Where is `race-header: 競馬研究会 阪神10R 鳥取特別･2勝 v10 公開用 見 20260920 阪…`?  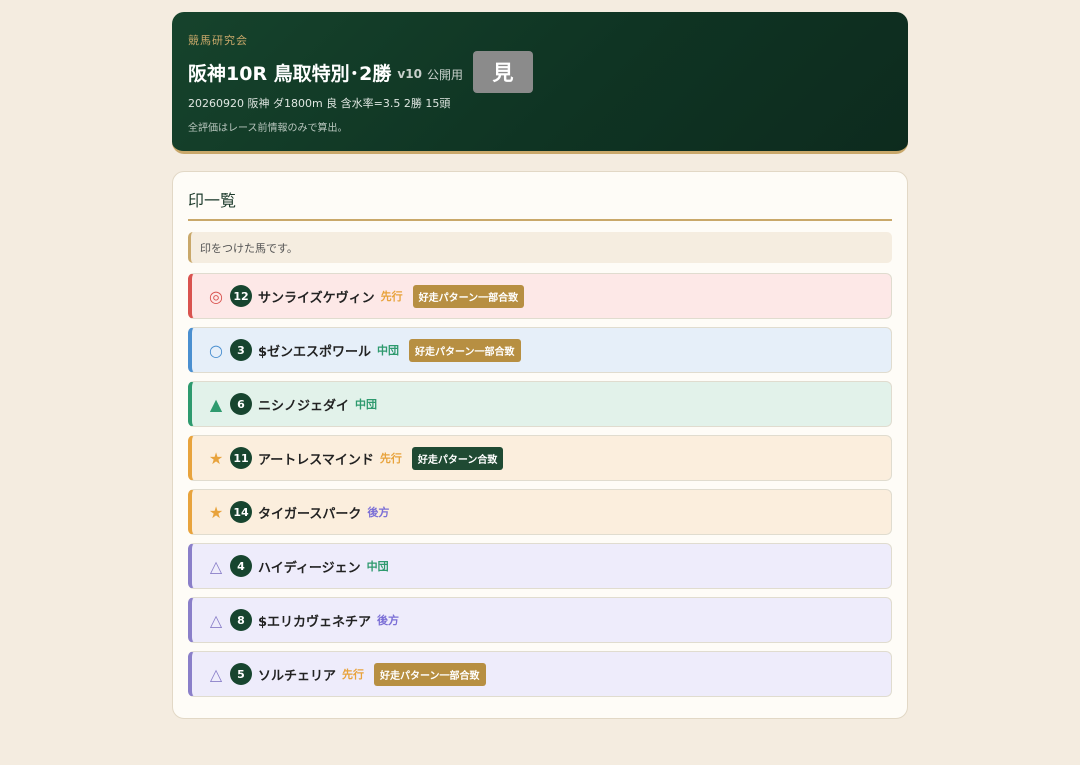 race-header: 競馬研究会 阪神10R 鳥取特別･2勝 v10 公開用 見 20260920 阪… is located at coordinates (540, 83).